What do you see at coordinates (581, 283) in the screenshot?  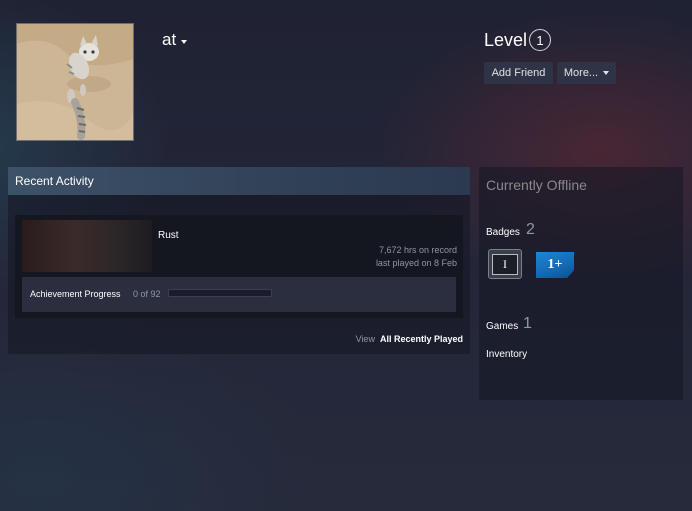 I see `profile-sidebar` at bounding box center [581, 283].